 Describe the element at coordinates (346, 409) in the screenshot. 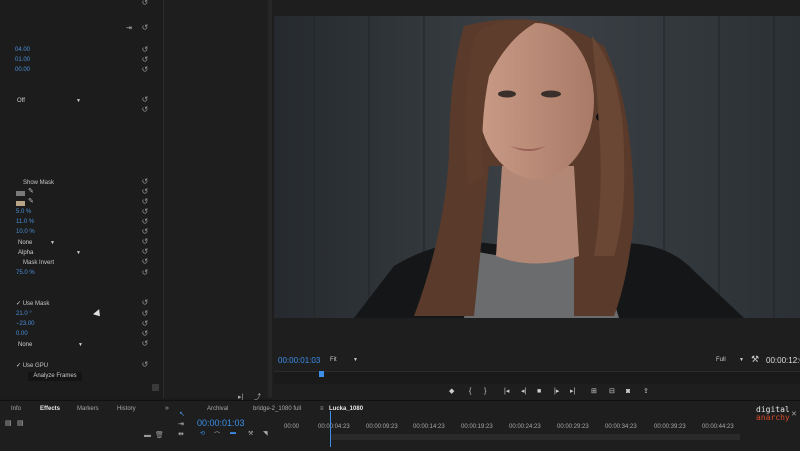

I see `tab-sequence-lucka: Lucka_1080` at that location.